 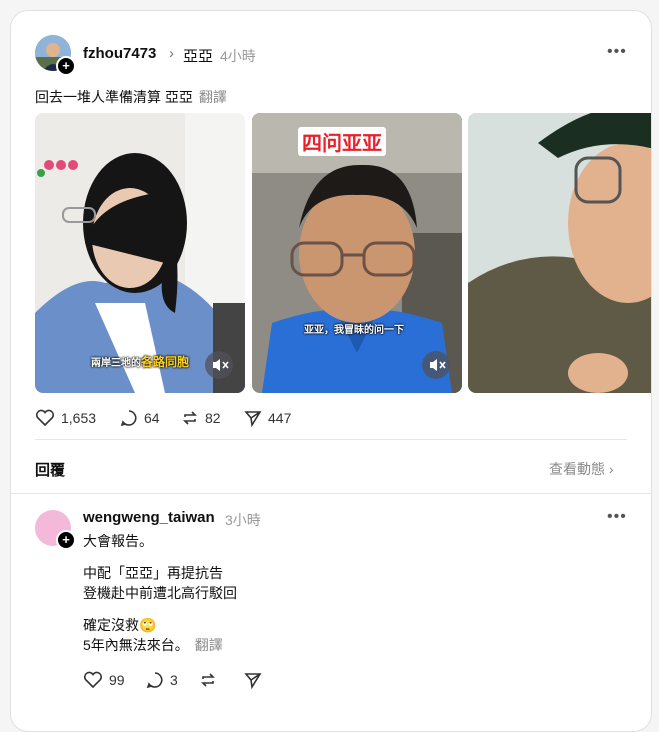 I want to click on share-button: 447, so click(x=267, y=418).